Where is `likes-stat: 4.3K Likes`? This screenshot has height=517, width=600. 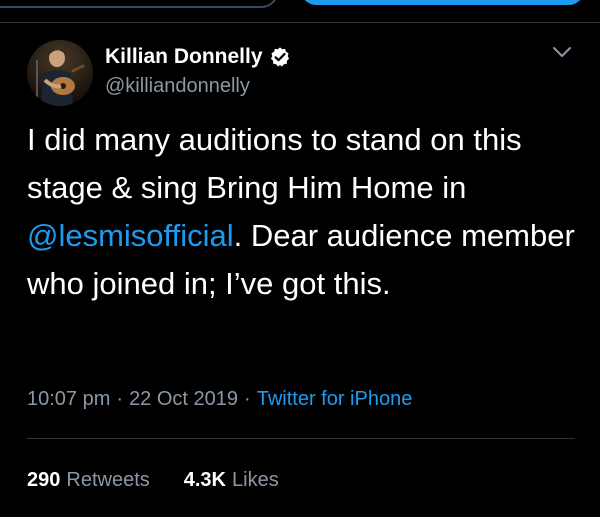 likes-stat: 4.3K Likes is located at coordinates (231, 480).